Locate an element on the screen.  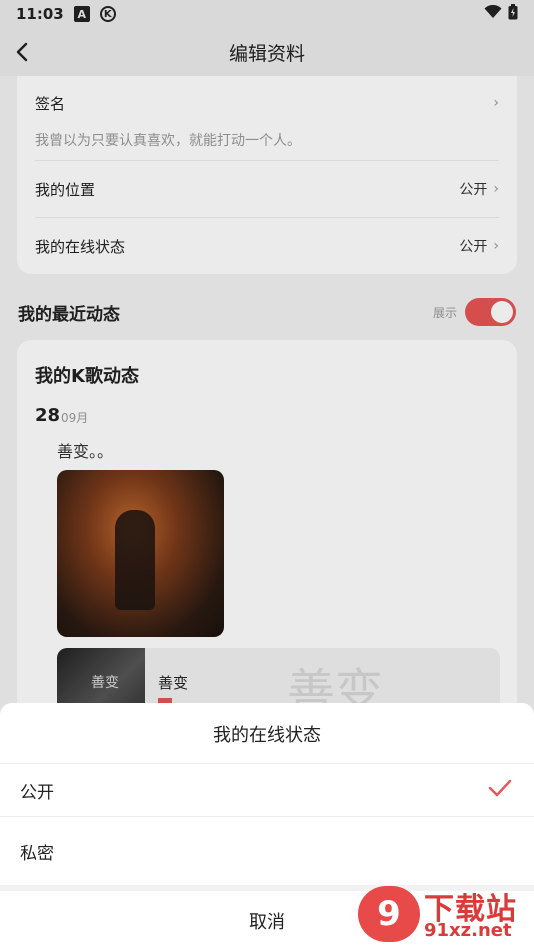
option-label: 私密 is located at coordinates (37, 853).